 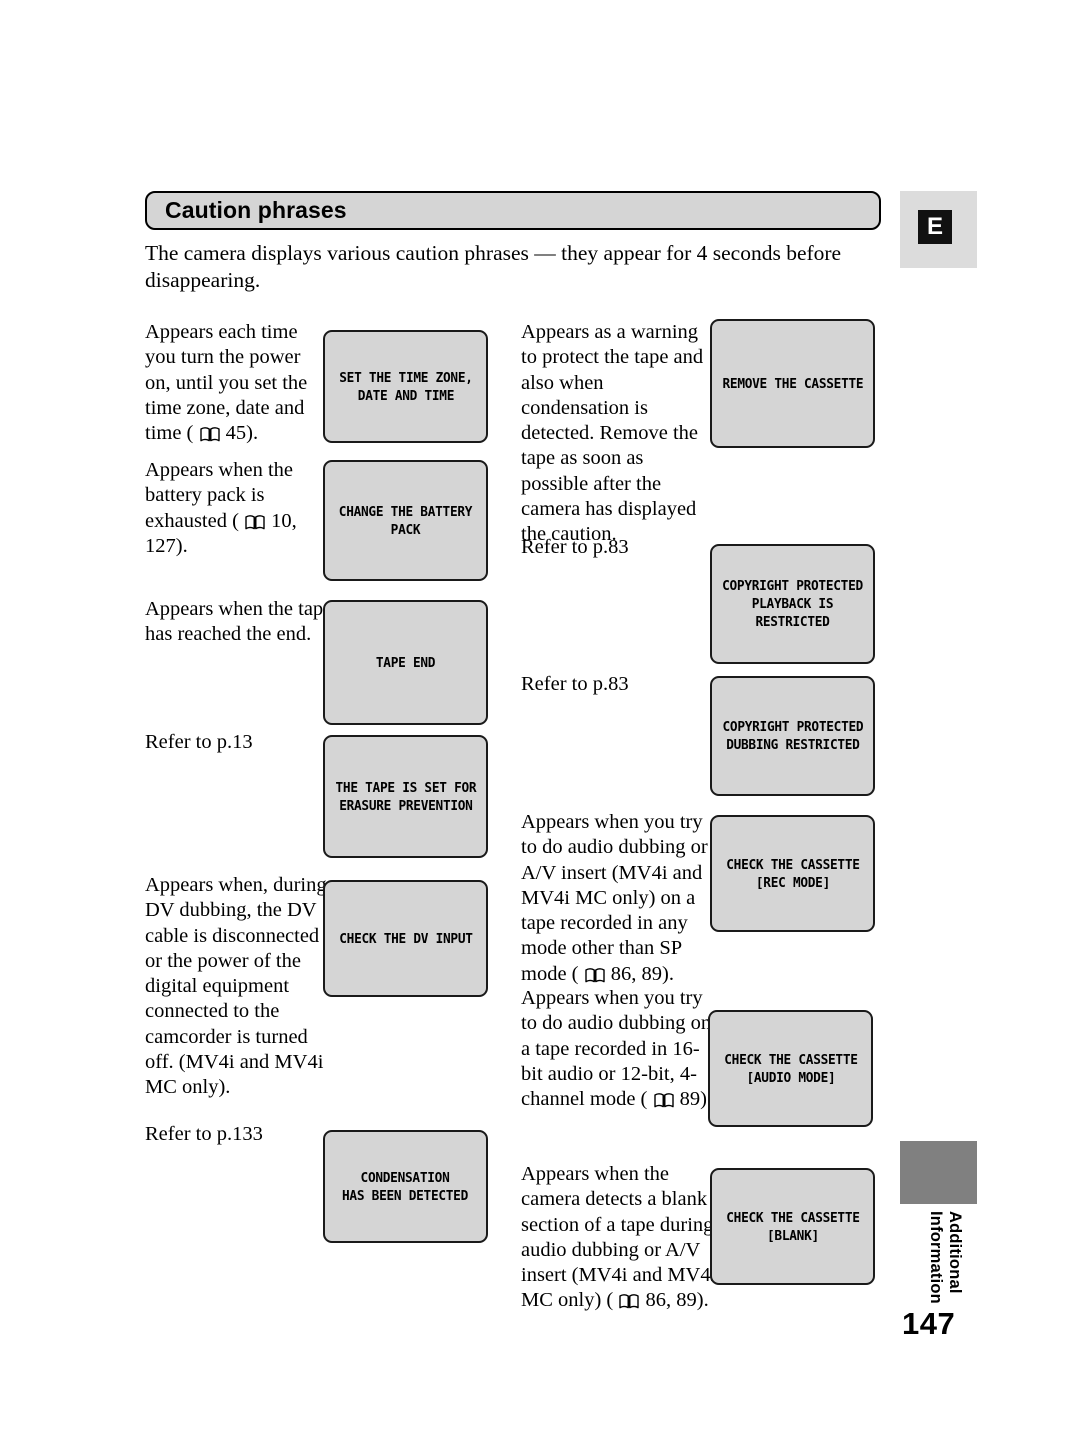 I want to click on lcd-message-box: CHECK THE CASSETTE [BLANK], so click(x=792, y=1226).